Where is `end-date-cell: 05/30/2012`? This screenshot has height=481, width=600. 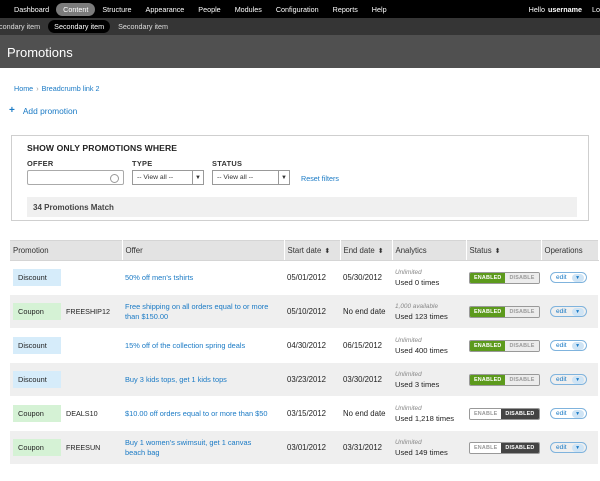 end-date-cell: 05/30/2012 is located at coordinates (366, 277).